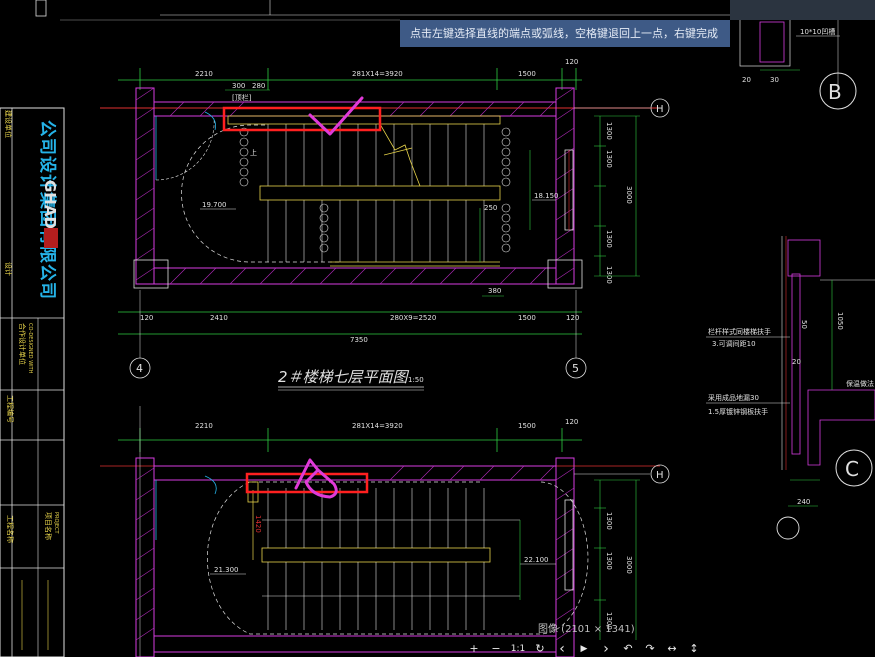 The width and height of the screenshot is (875, 657). I want to click on detail-1050: 1050, so click(840, 321).